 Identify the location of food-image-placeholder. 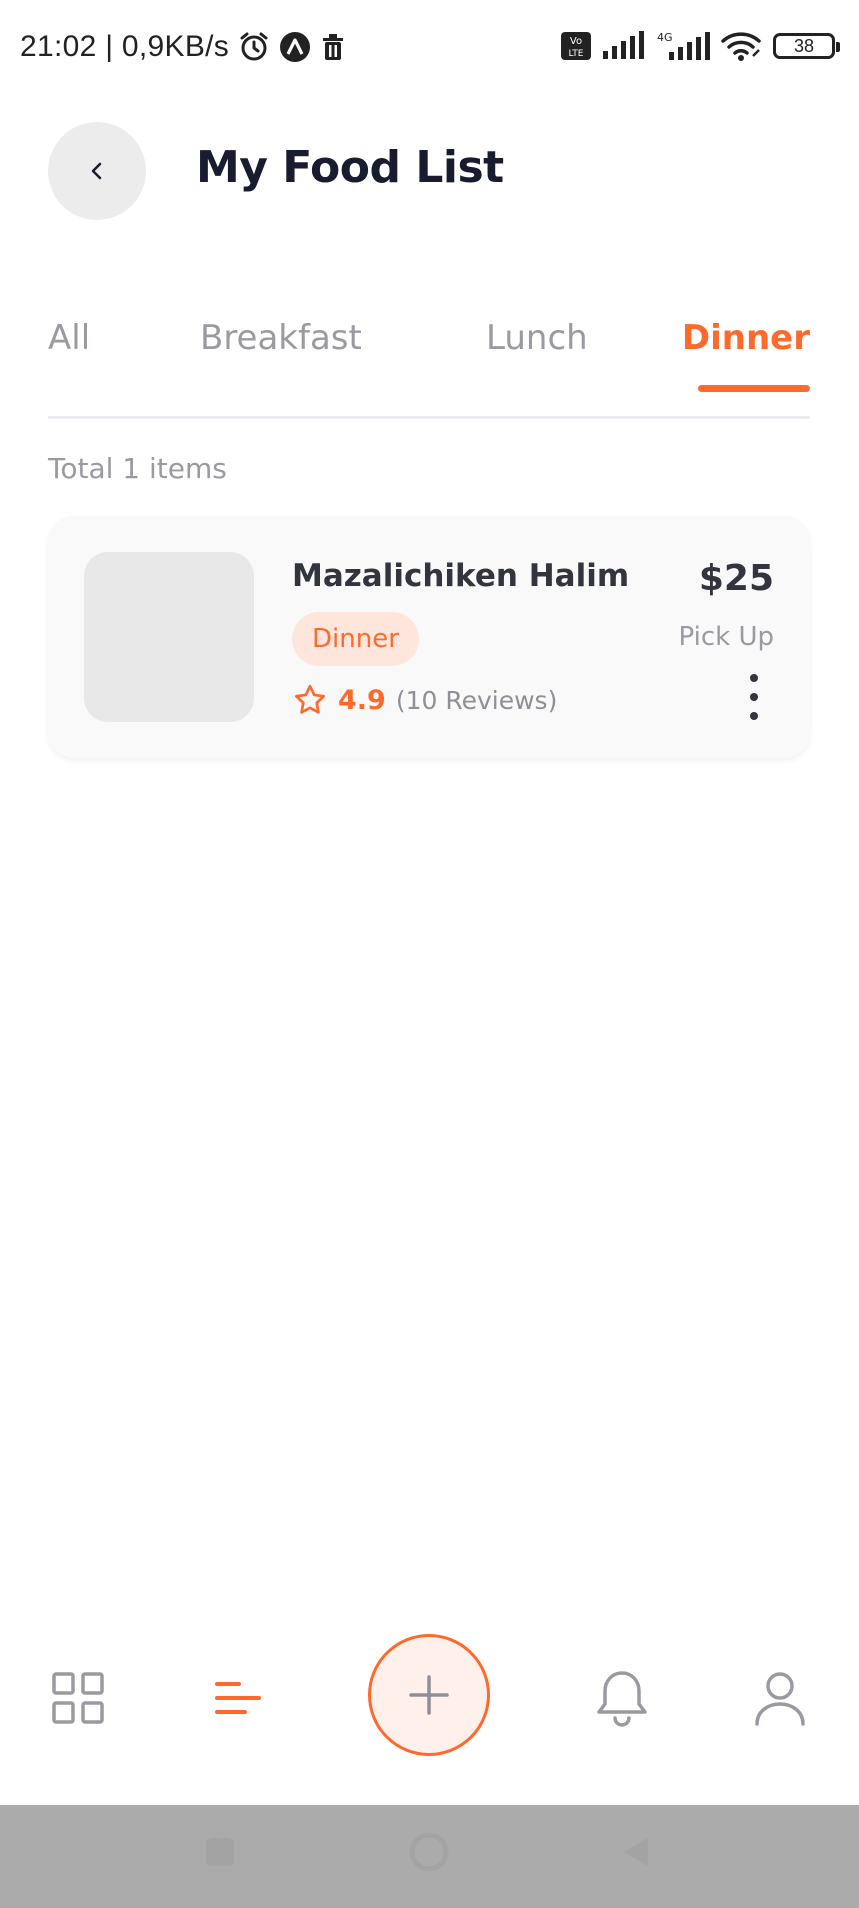
(169, 637).